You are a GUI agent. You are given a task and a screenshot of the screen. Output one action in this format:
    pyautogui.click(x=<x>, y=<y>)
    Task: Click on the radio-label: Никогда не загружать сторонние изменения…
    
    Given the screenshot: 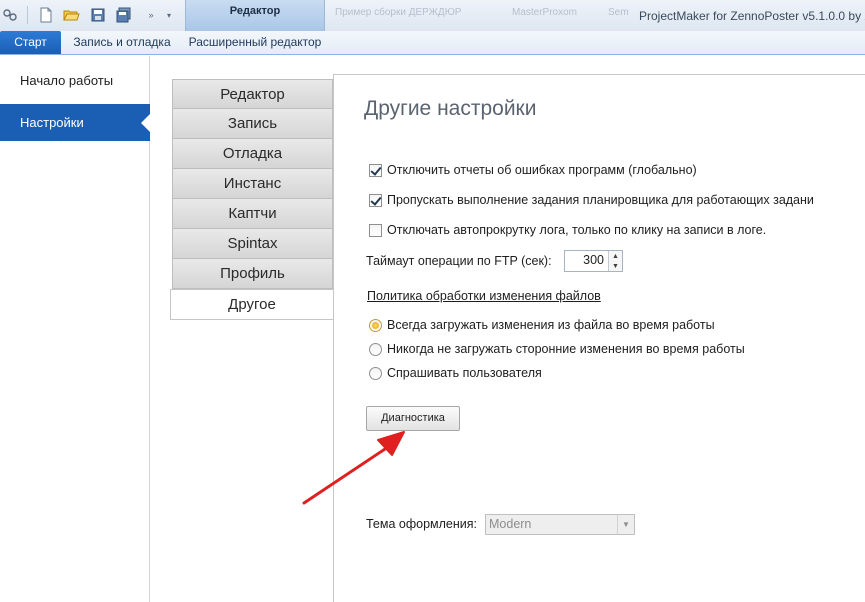 What is the action you would take?
    pyautogui.click(x=566, y=349)
    